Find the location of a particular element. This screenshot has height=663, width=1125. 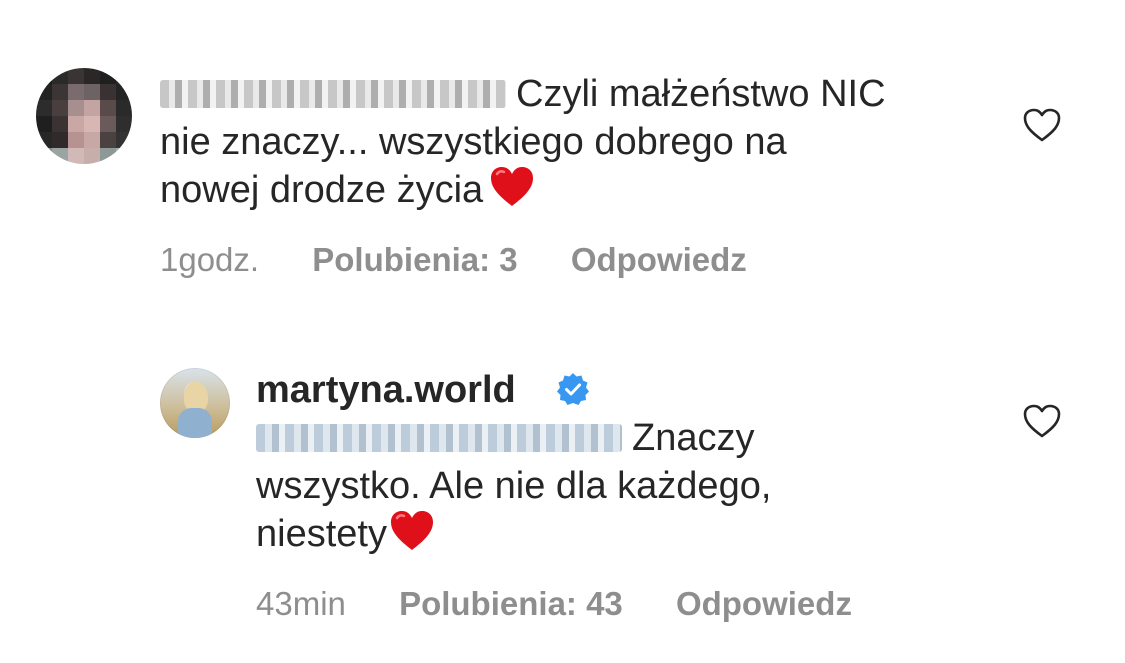

comment-time: 1godz. is located at coordinates (210, 259).